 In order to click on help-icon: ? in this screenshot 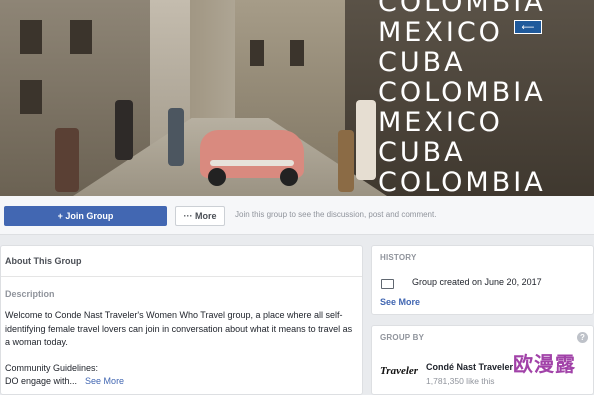, I will do `click(582, 337)`.